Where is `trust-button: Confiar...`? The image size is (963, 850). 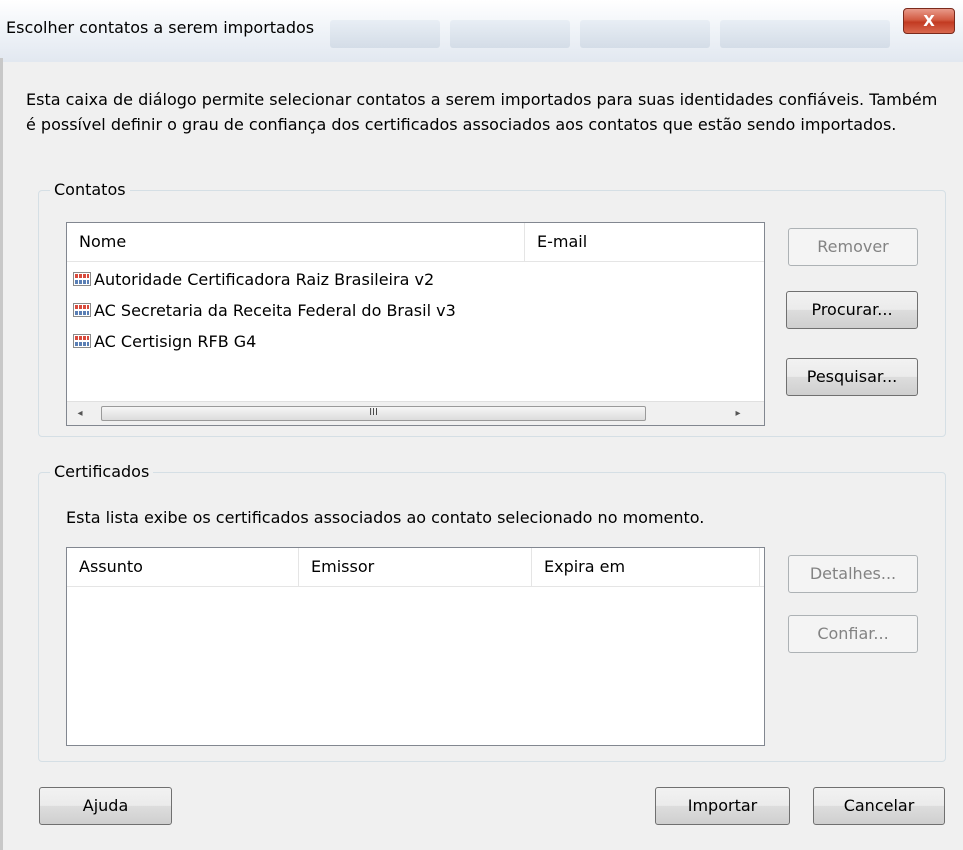 trust-button: Confiar... is located at coordinates (853, 634).